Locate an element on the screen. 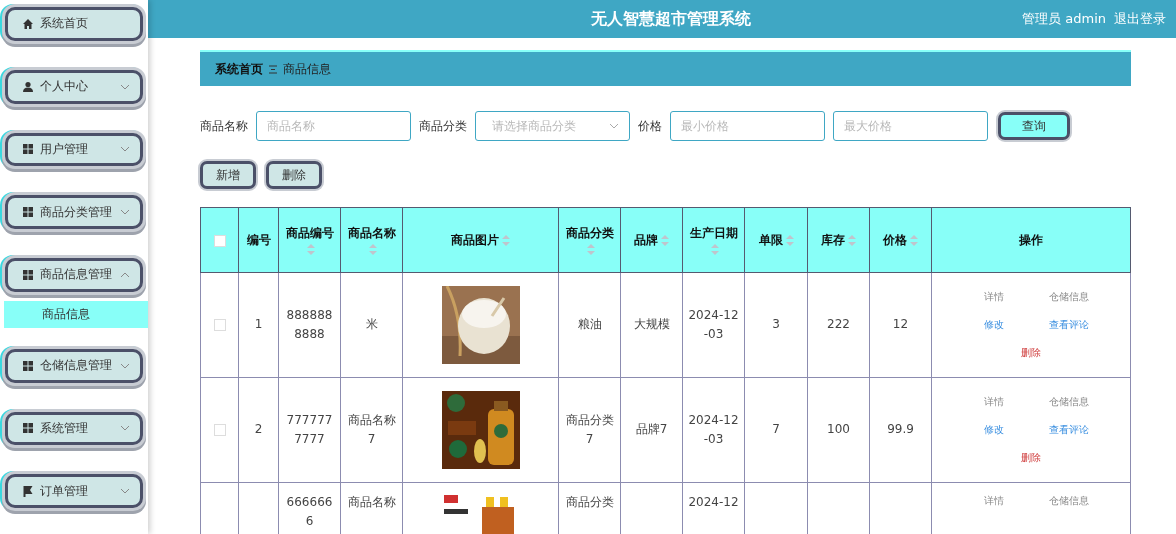 This screenshot has width=1176, height=534. table-cell: 100 is located at coordinates (838, 429).